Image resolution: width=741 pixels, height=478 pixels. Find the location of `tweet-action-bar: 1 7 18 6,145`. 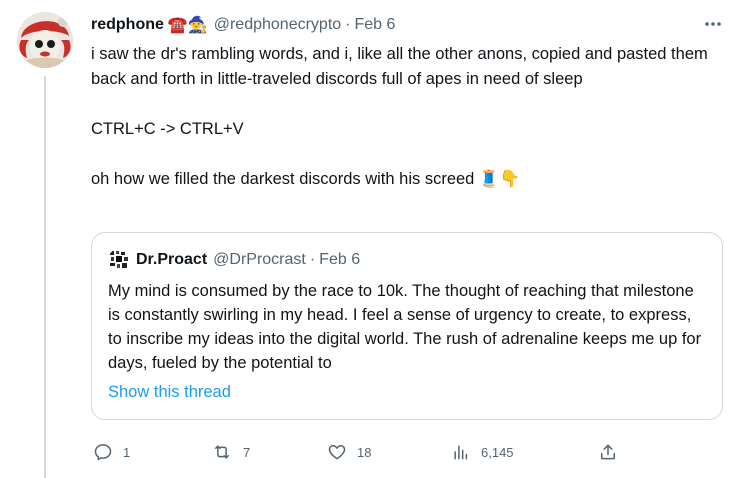

tweet-action-bar: 1 7 18 6,145 is located at coordinates (361, 452).